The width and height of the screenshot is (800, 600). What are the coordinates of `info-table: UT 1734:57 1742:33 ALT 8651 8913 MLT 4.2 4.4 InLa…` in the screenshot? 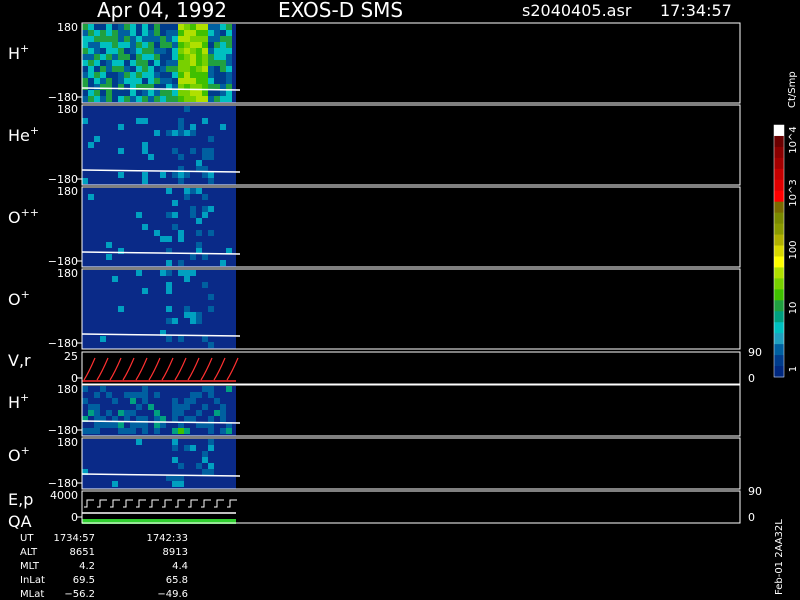 It's located at (104, 566).